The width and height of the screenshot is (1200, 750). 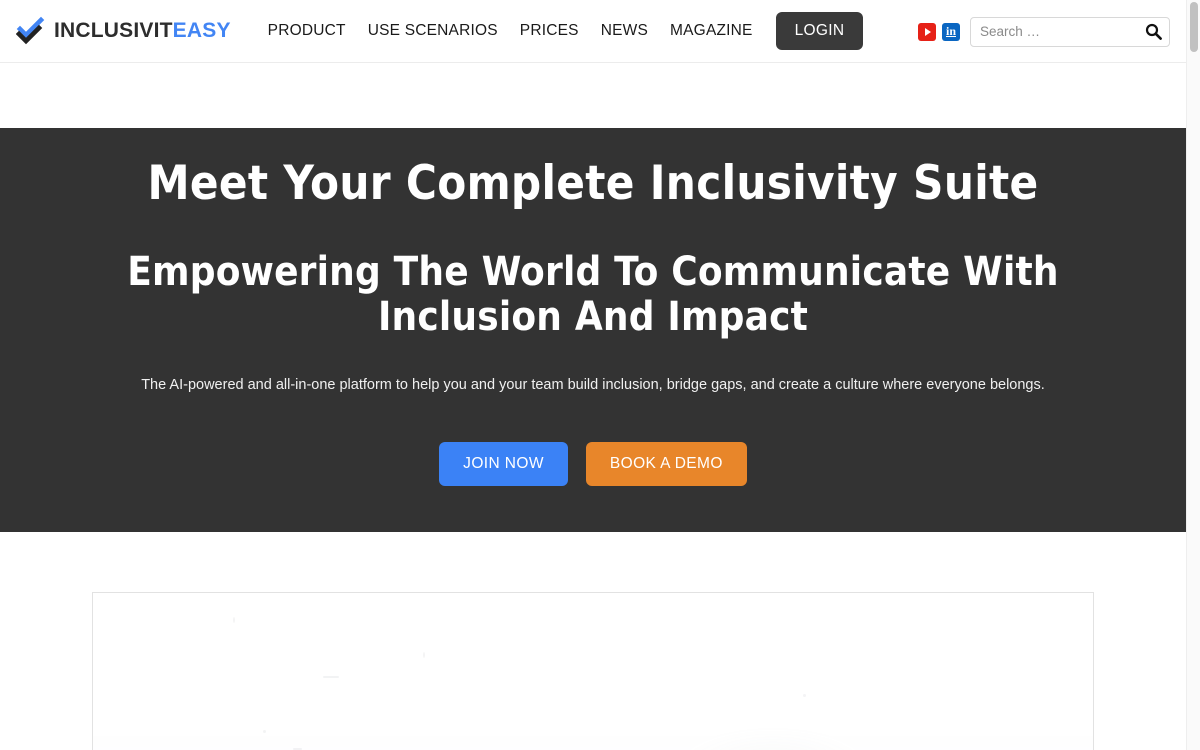 I want to click on double-check-logo-icon, so click(x=30, y=31).